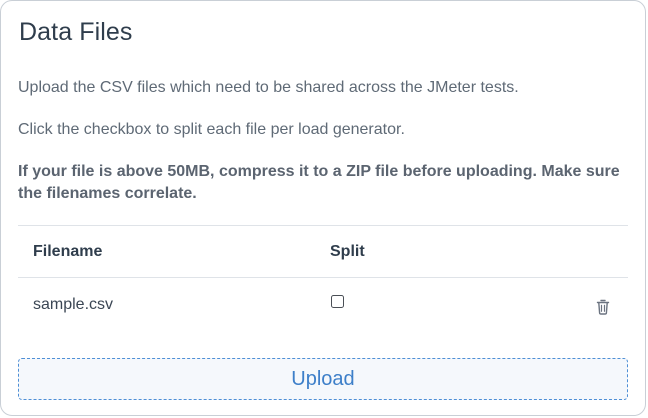 The height and width of the screenshot is (418, 648). I want to click on column-header-split: Split, so click(347, 251).